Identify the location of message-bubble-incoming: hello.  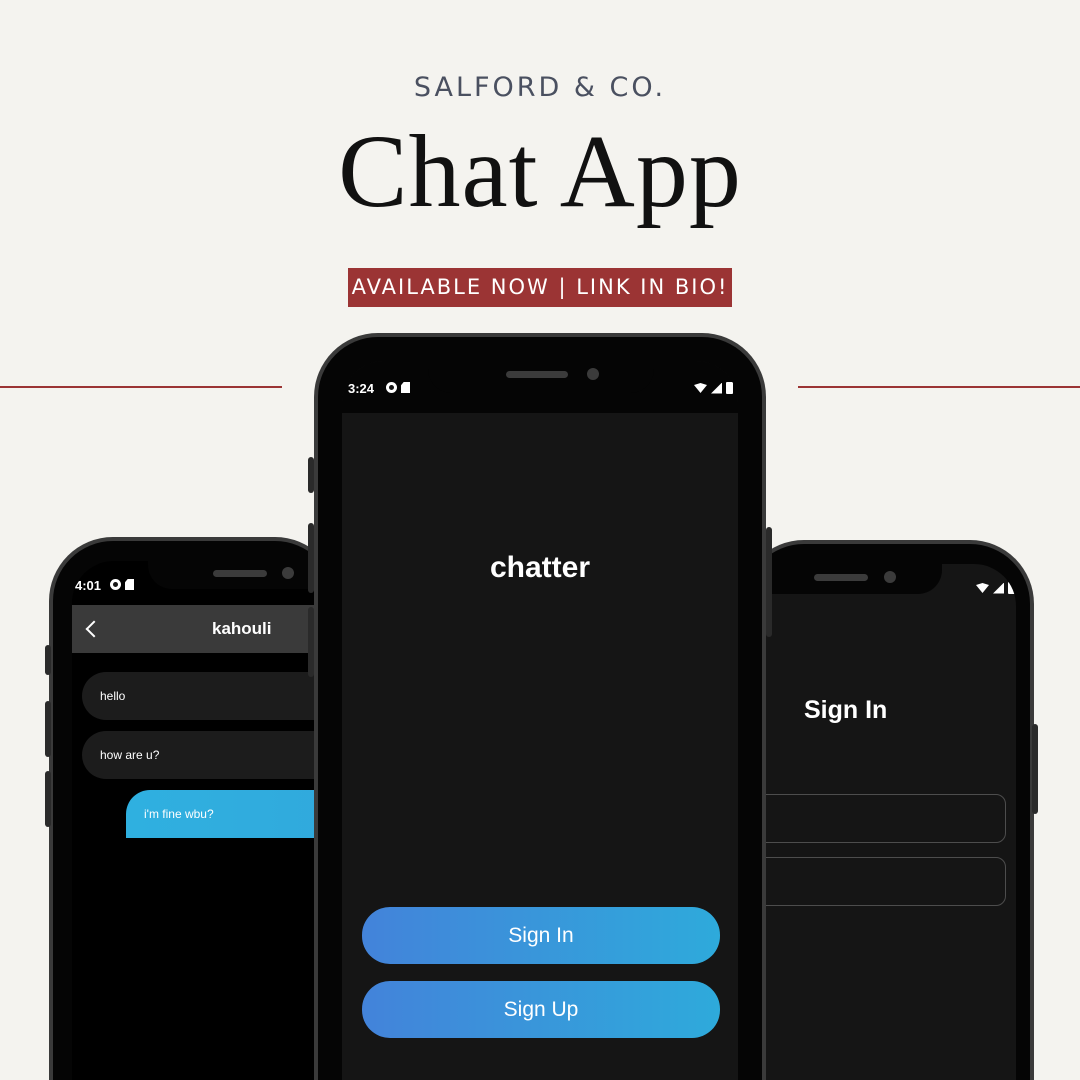
(212, 696).